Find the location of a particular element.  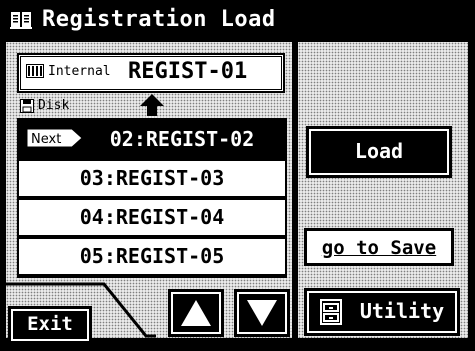

internal-label: Internal is located at coordinates (79, 71).